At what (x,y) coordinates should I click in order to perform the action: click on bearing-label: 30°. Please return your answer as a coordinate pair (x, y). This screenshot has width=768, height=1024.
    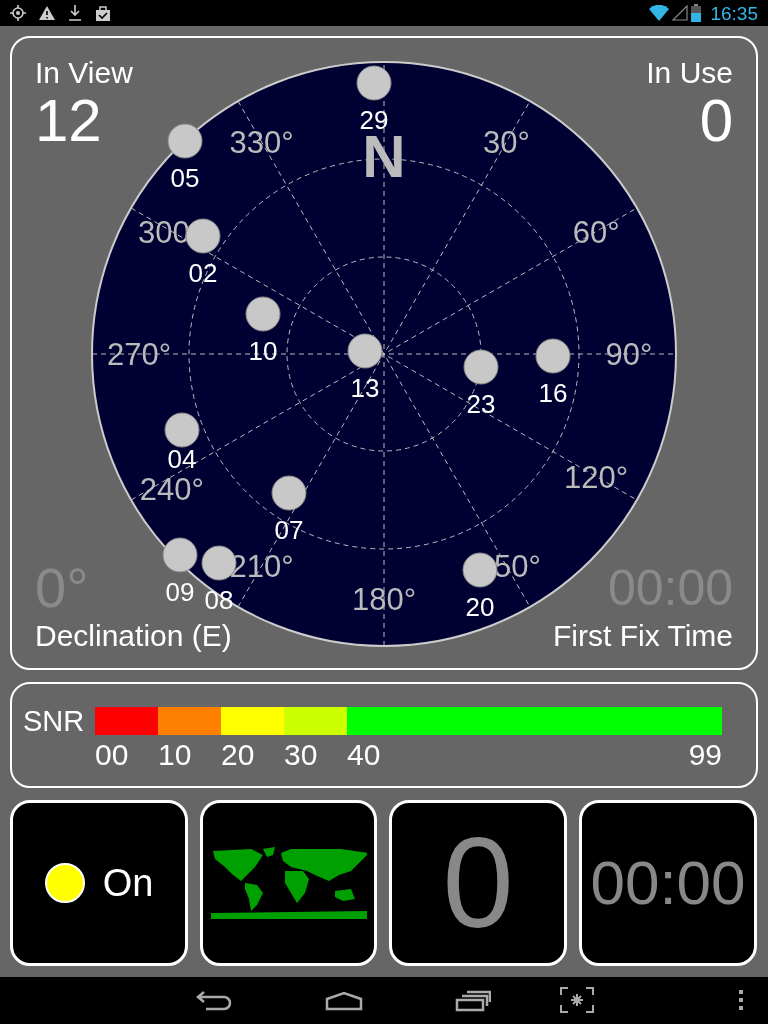
    Looking at the image, I should click on (506, 142).